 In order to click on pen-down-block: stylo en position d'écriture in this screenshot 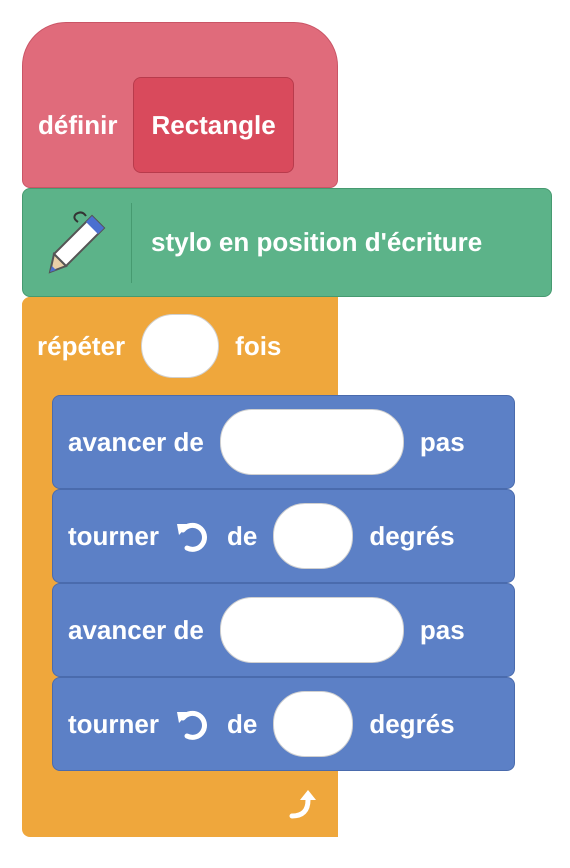, I will do `click(287, 242)`.